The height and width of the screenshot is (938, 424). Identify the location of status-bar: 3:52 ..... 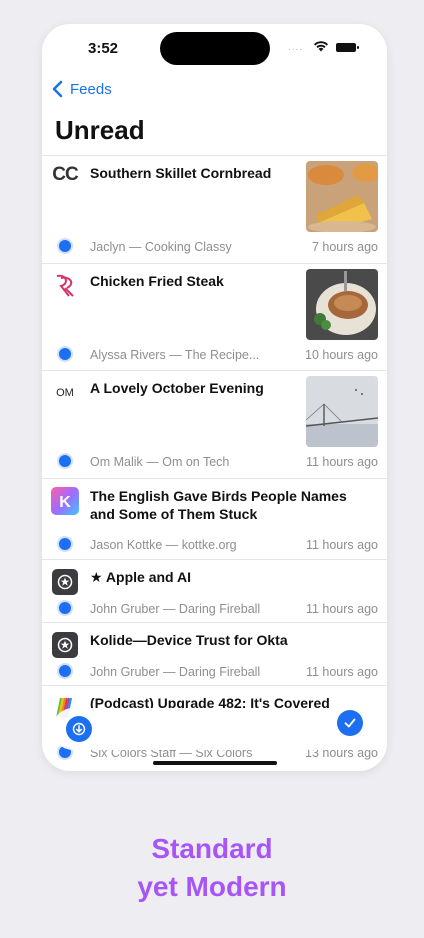
(214, 49).